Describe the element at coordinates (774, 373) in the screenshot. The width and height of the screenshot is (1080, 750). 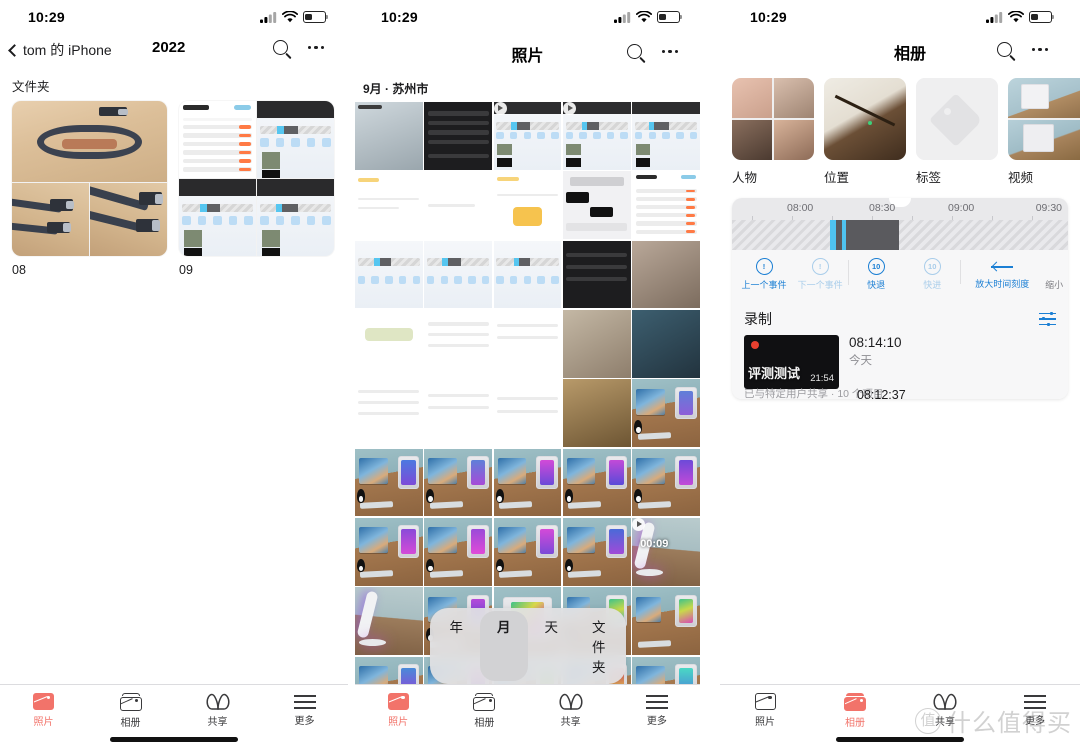
I see `recording-title-overlay: 评测测试` at that location.